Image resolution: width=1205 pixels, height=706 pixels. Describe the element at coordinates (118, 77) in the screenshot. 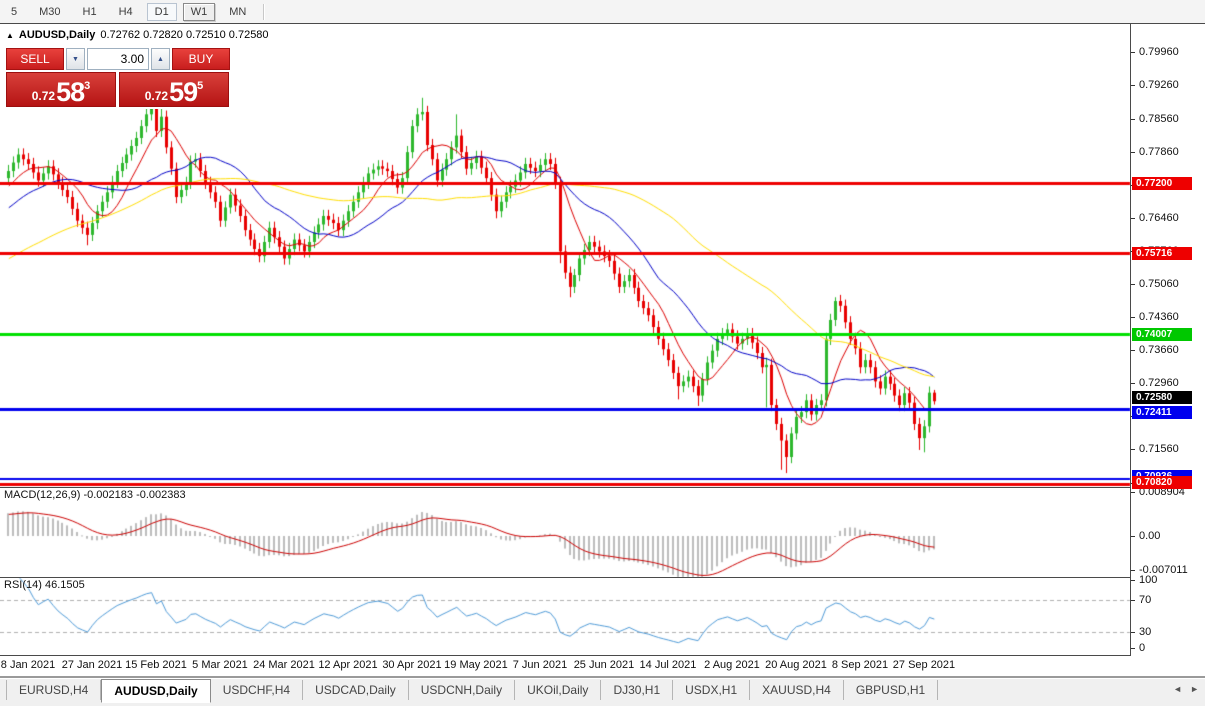

I see `one-click-trading-panel: SELL ▼ ▲ BUY 0.72 58 3 0.72 59 5` at that location.